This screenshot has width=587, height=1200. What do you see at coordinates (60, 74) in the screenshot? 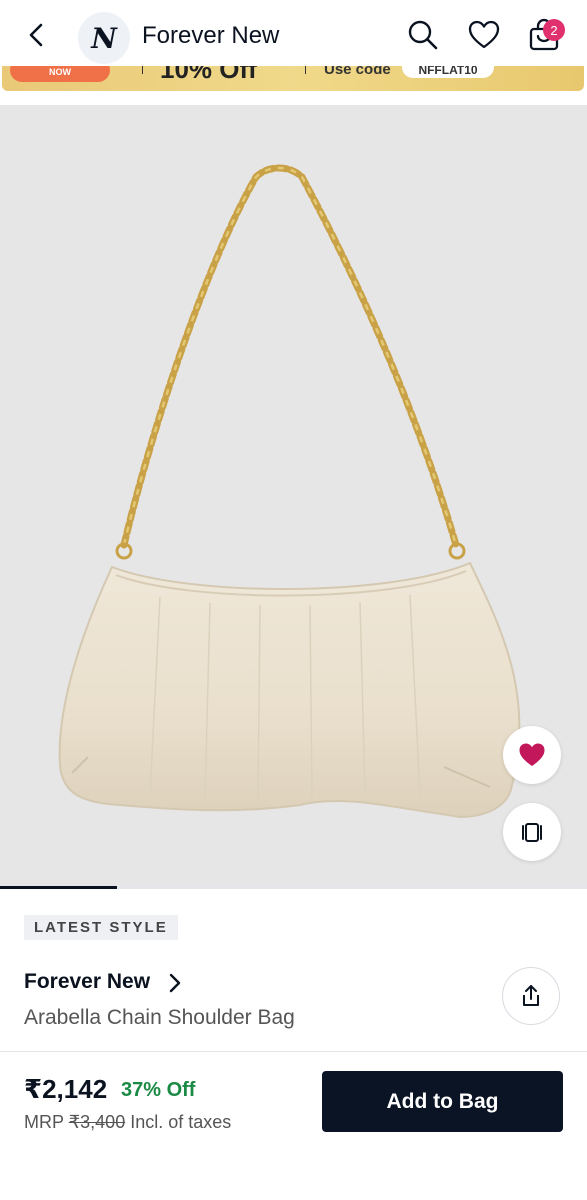
I see `promo-badge: NOW` at bounding box center [60, 74].